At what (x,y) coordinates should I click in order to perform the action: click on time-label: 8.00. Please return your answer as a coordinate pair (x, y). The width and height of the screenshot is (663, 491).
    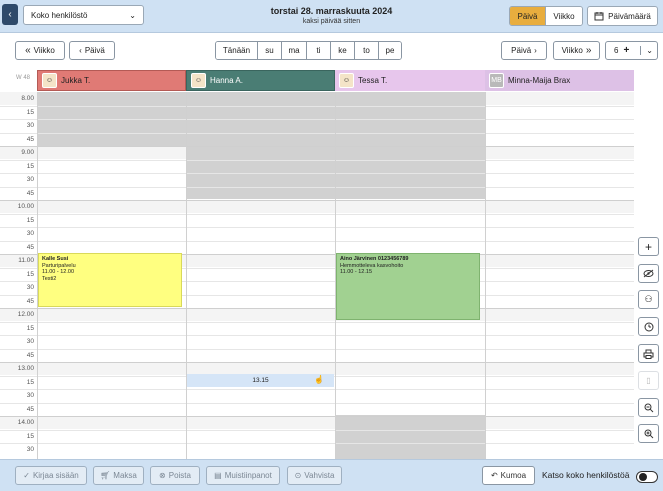
    Looking at the image, I should click on (27, 98).